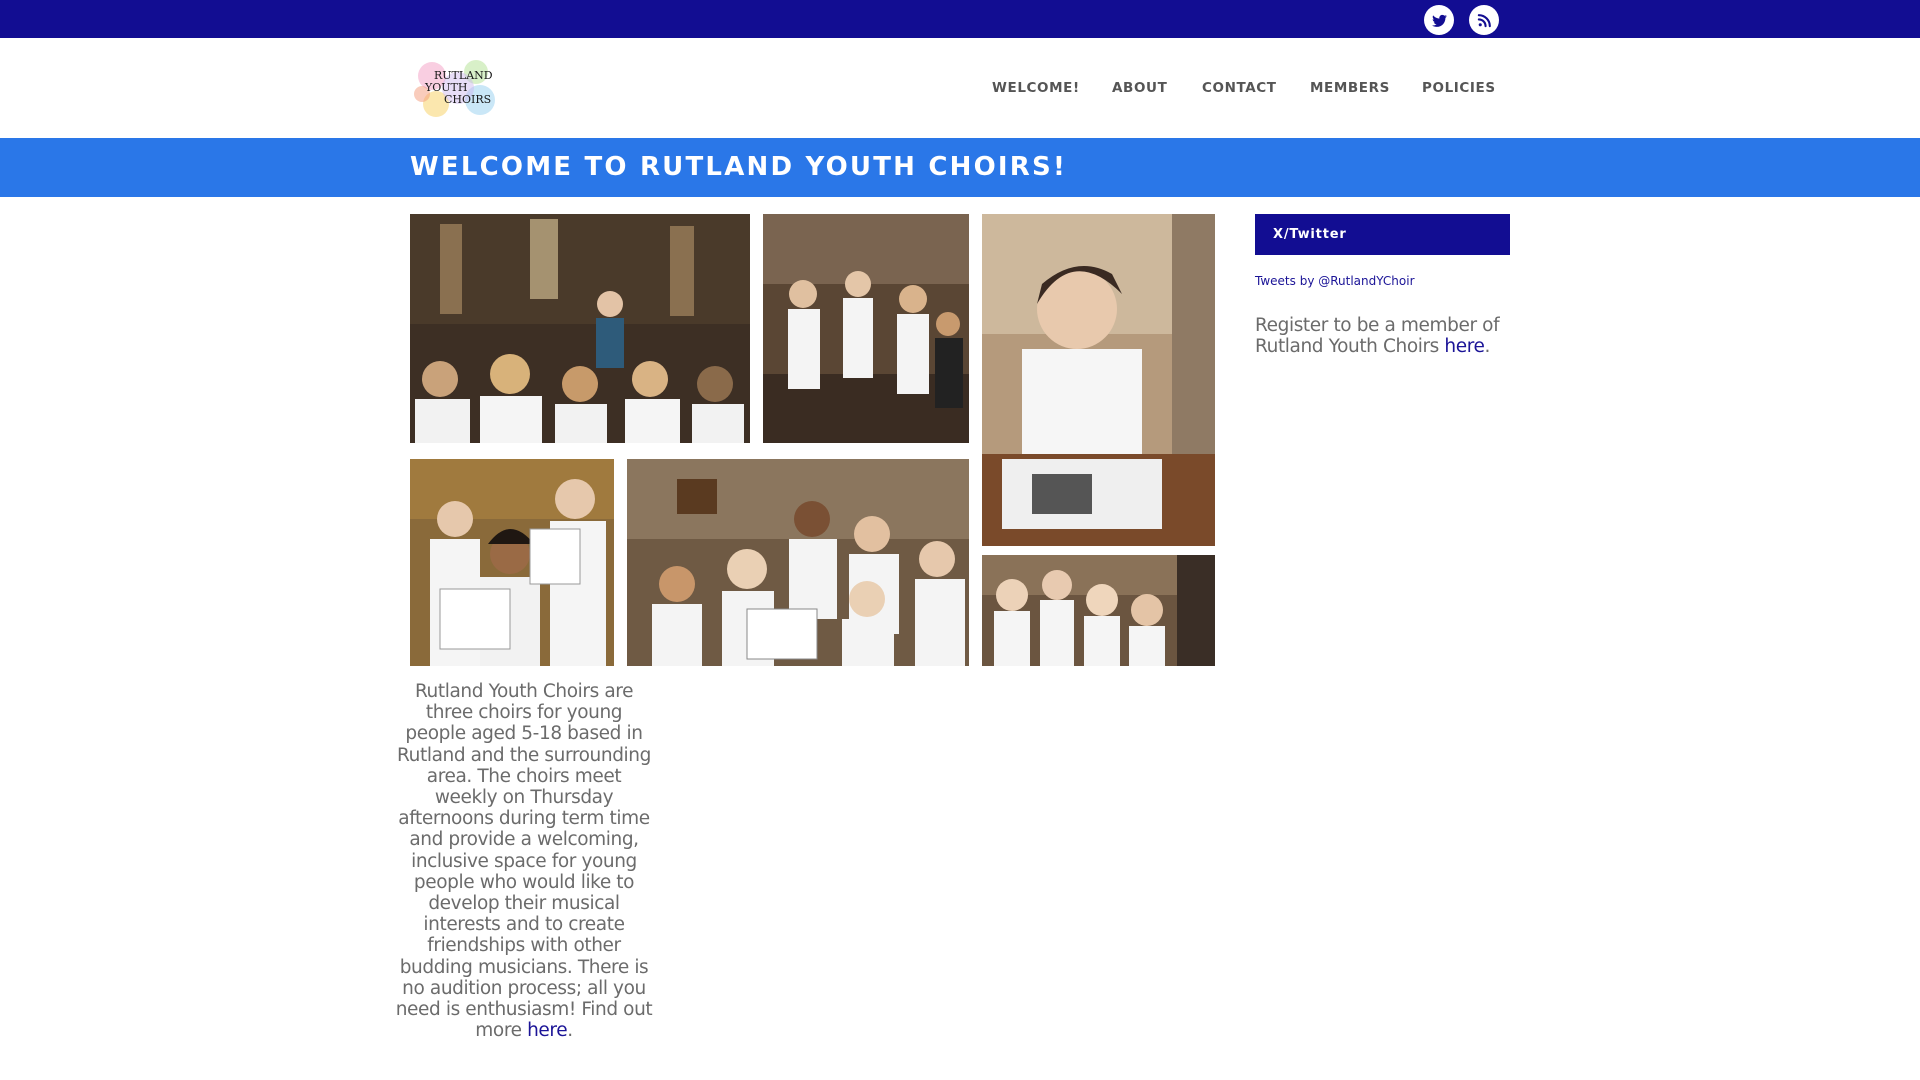 This screenshot has width=1920, height=1080. Describe the element at coordinates (1239, 88) in the screenshot. I see `nav-contact: CONTACT` at that location.